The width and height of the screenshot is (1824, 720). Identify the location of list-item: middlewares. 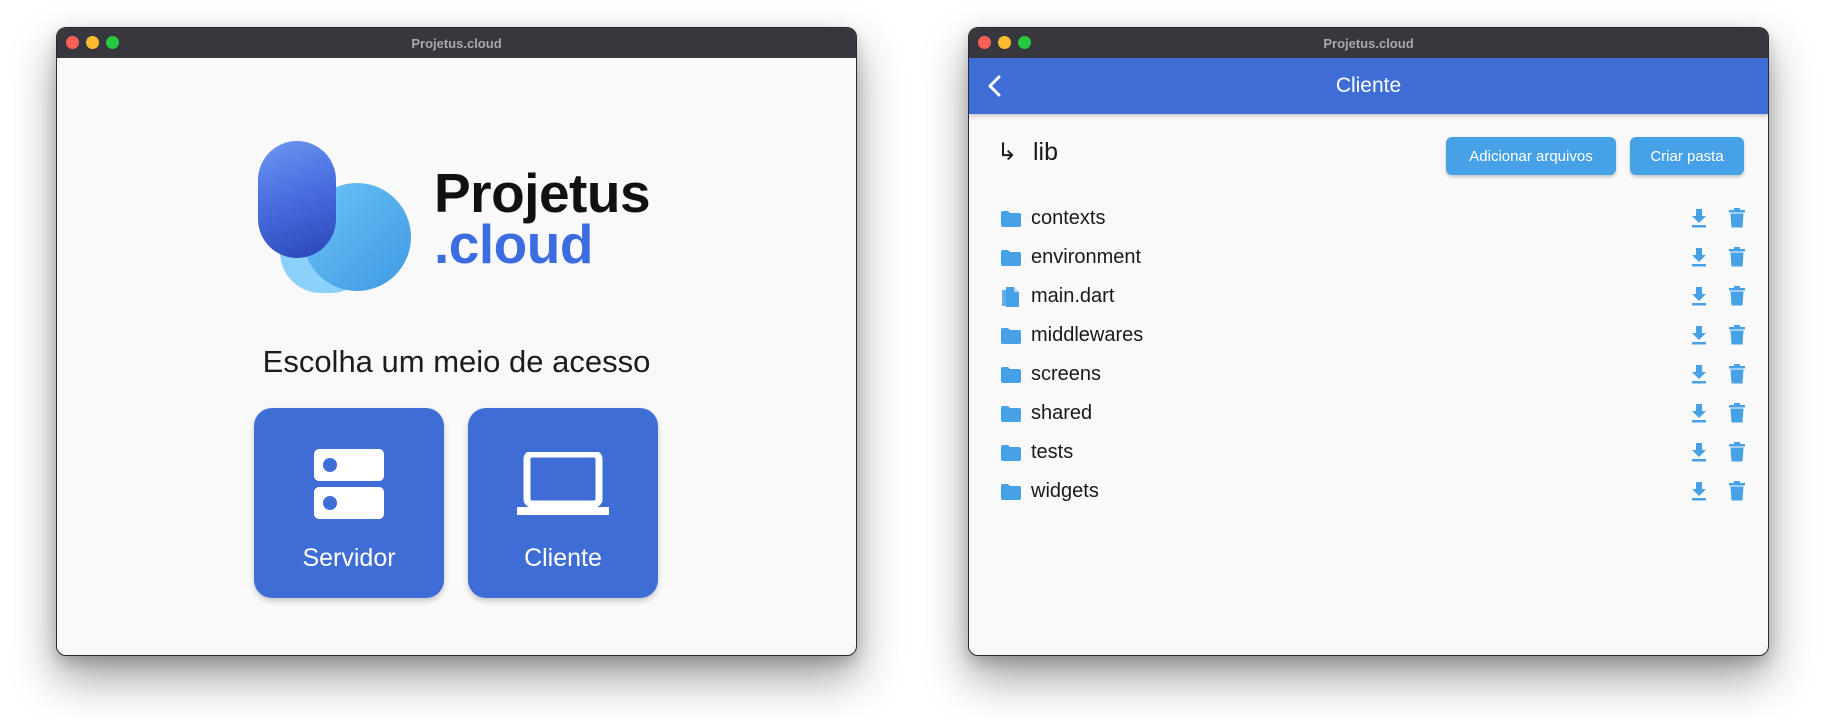
(1374, 335).